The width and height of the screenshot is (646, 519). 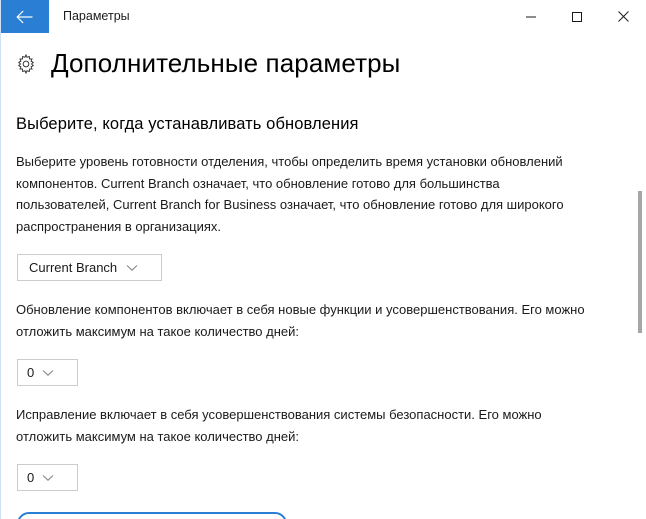 I want to click on window-caption-buttons, so click(x=577, y=16).